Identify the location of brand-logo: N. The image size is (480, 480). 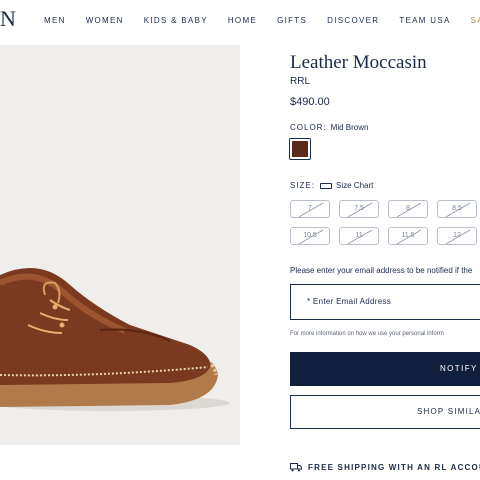
(8, 19).